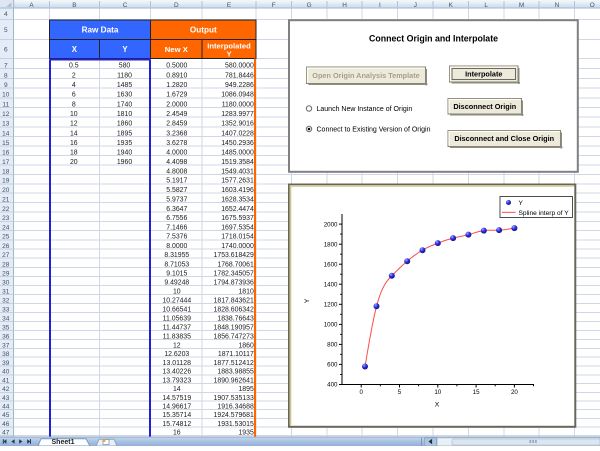 The width and height of the screenshot is (600, 451). What do you see at coordinates (124, 104) in the screenshot?
I see `svg-text: 1740` at bounding box center [124, 104].